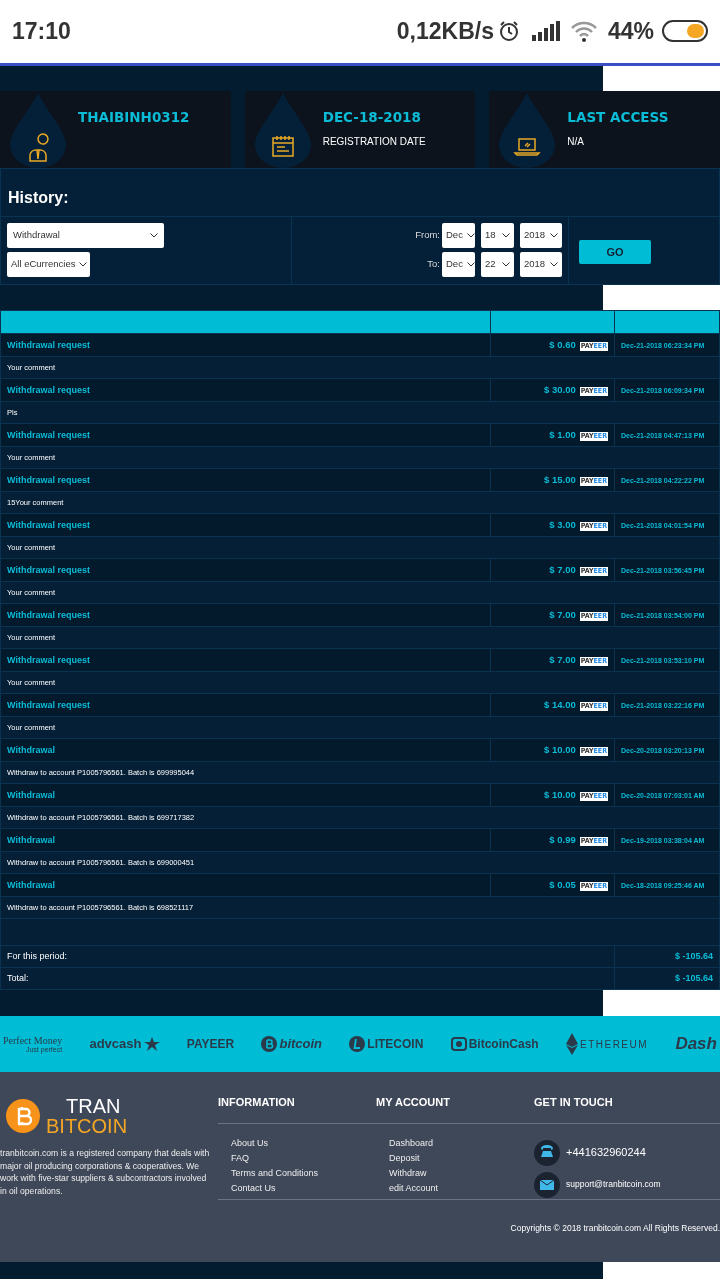  What do you see at coordinates (508, 31) in the screenshot?
I see `alarm-icon` at bounding box center [508, 31].